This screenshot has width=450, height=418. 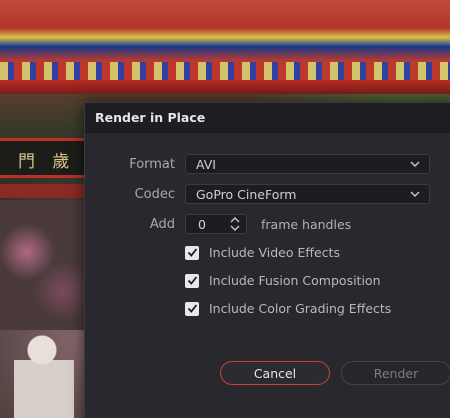 I want to click on checkbox-fusion-composition, so click(x=192, y=280).